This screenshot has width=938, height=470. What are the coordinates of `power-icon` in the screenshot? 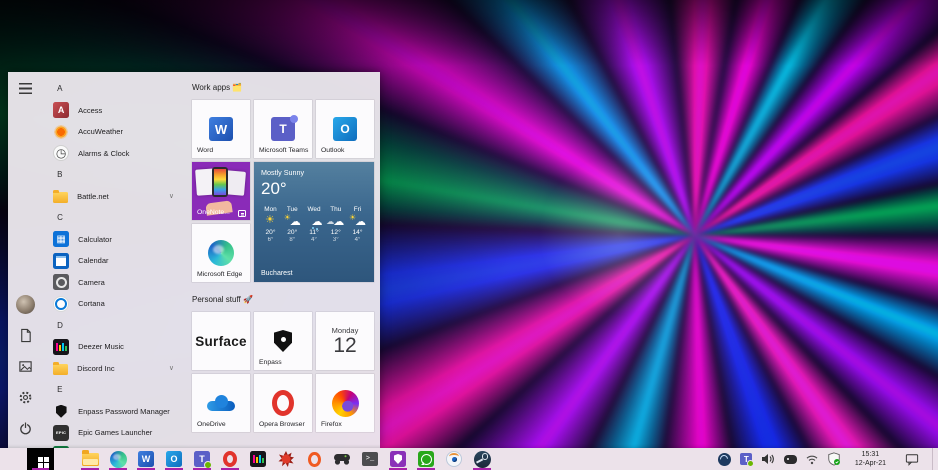 It's located at (25, 427).